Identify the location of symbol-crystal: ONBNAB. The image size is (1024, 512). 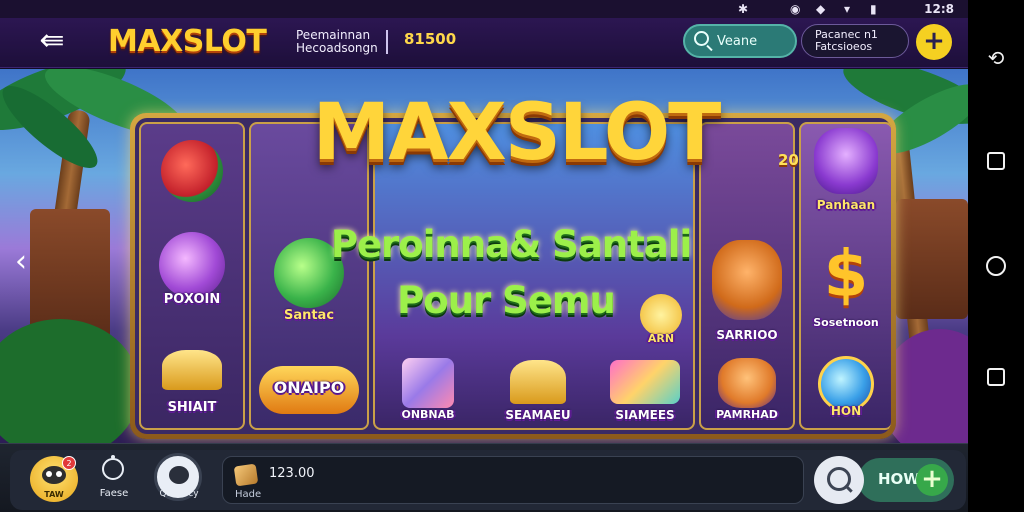
(428, 392).